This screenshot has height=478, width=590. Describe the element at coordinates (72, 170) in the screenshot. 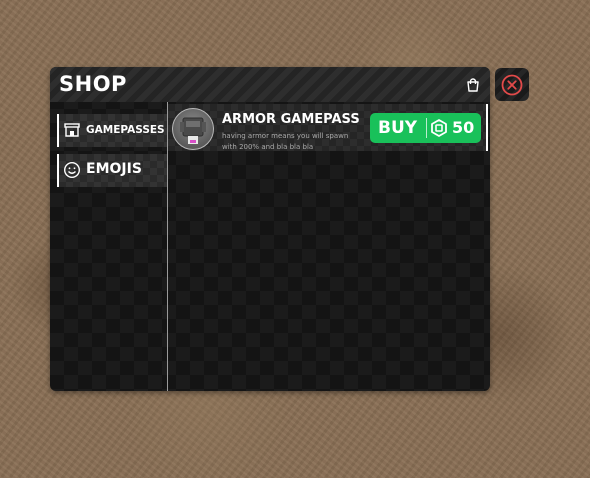

I see `smiley-icon` at that location.